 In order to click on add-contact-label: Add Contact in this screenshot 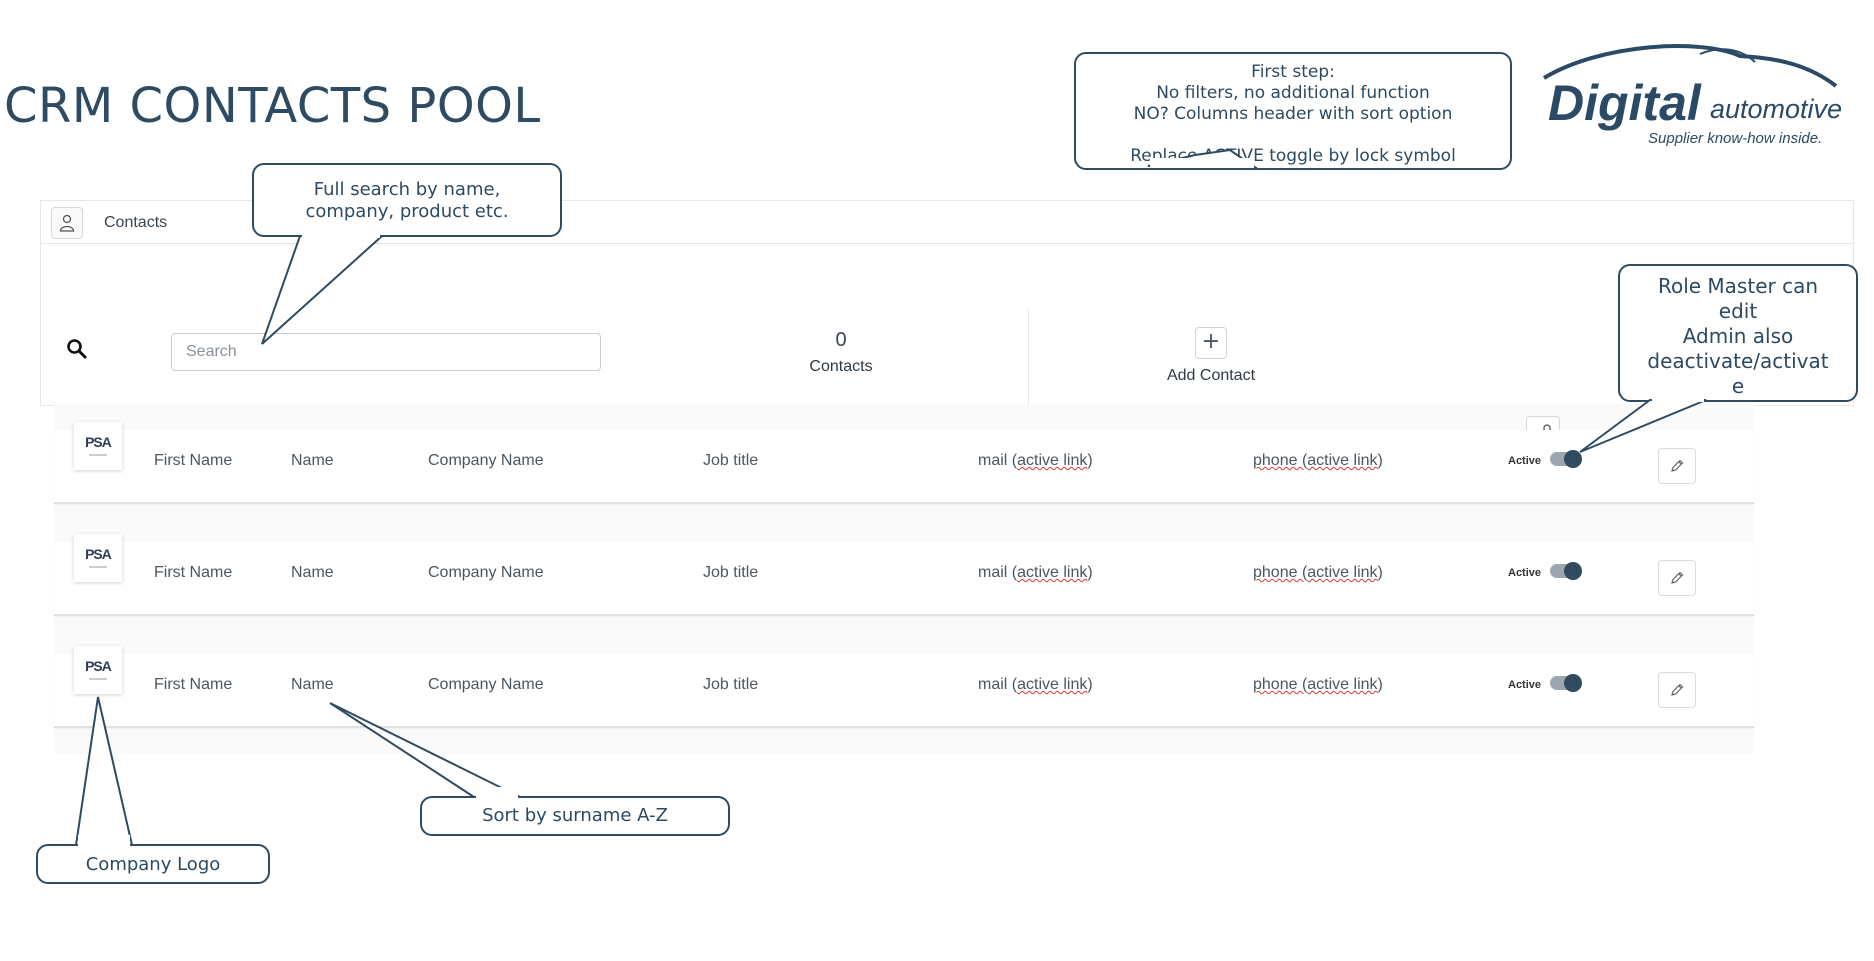, I will do `click(1211, 376)`.